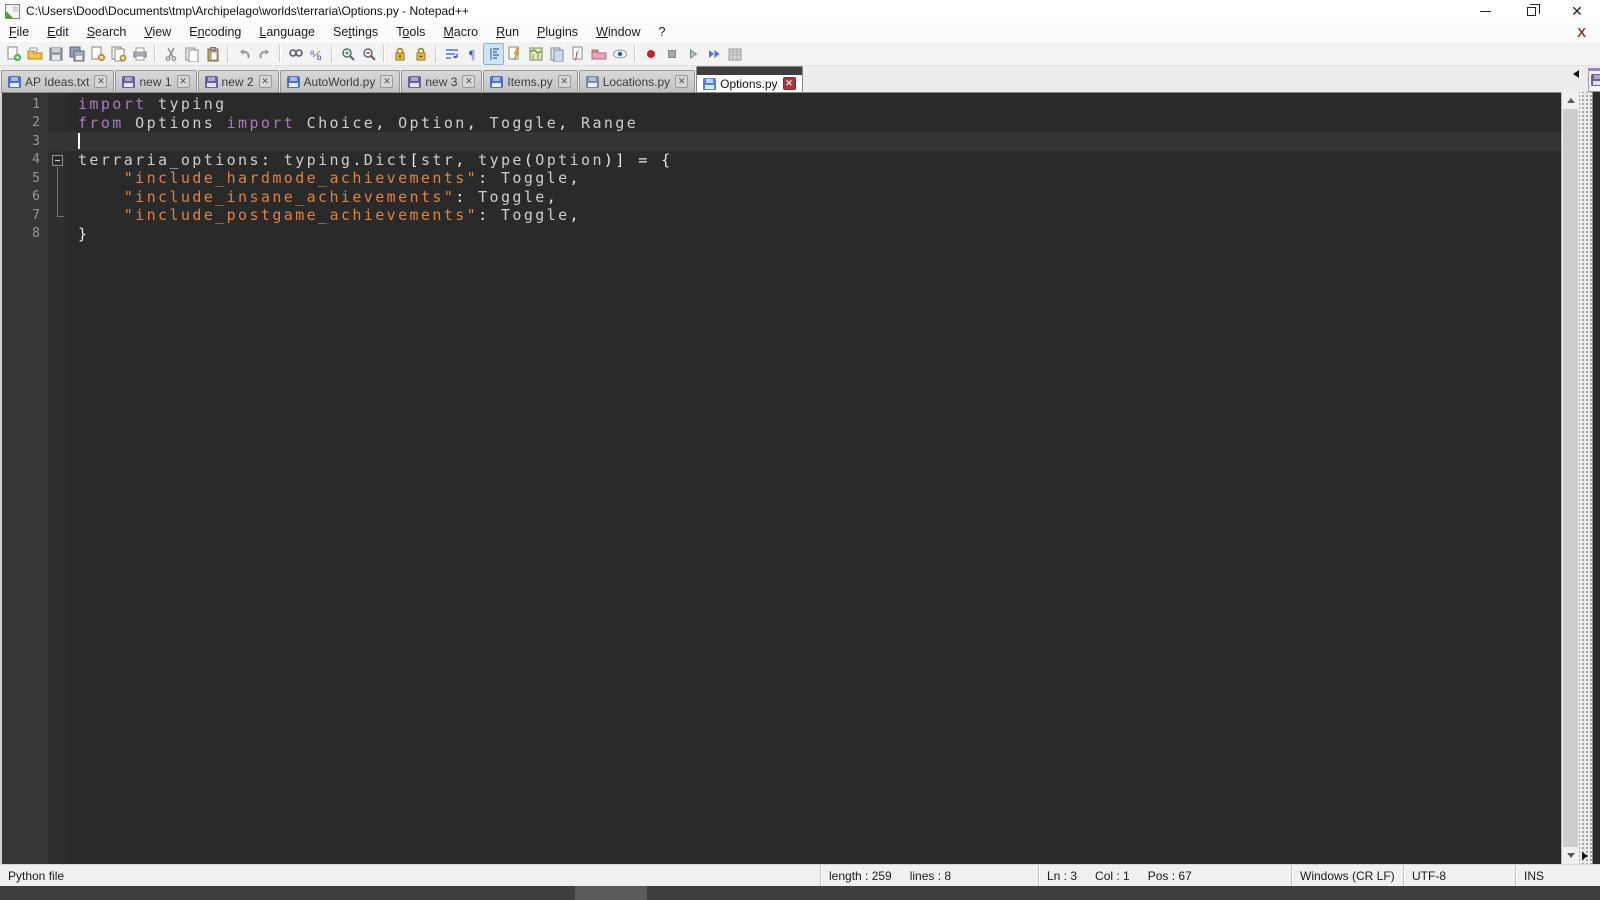 Image resolution: width=1600 pixels, height=900 pixels. What do you see at coordinates (399, 54) in the screenshot?
I see `sync-vertical-icon` at bounding box center [399, 54].